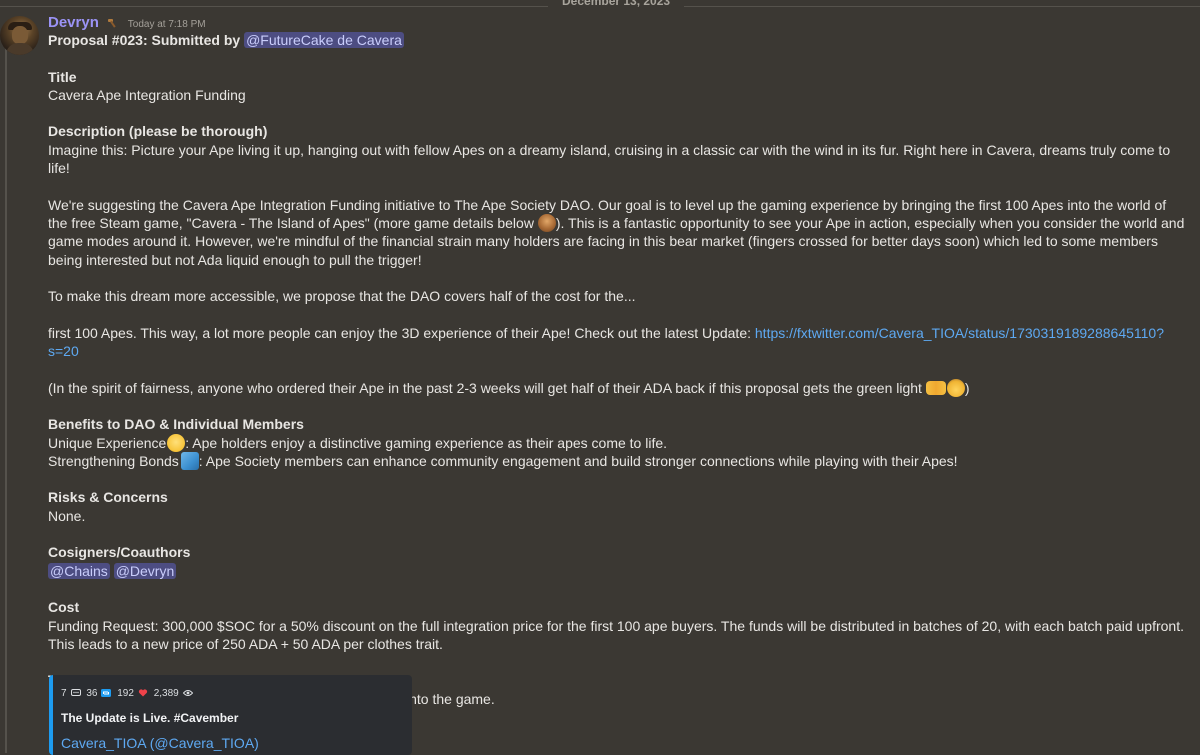 This screenshot has width=1200, height=755. Describe the element at coordinates (166, 693) in the screenshot. I see `views-count: 2,389` at that location.